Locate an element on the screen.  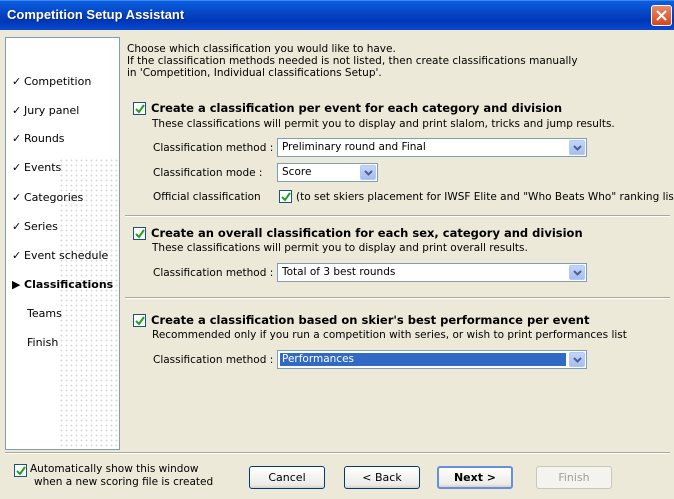
step-finish: Finish is located at coordinates (43, 342).